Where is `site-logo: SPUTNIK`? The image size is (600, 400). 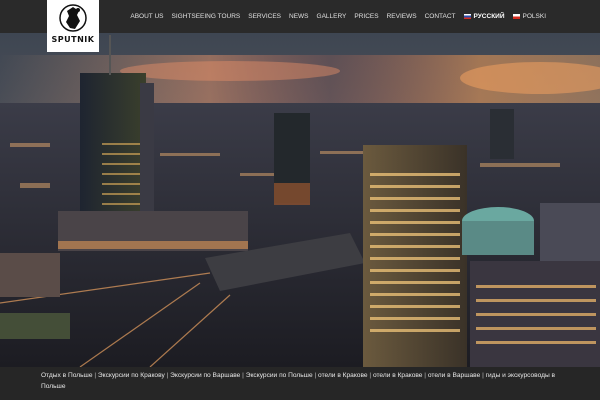
site-logo: SPUTNIK is located at coordinates (73, 26).